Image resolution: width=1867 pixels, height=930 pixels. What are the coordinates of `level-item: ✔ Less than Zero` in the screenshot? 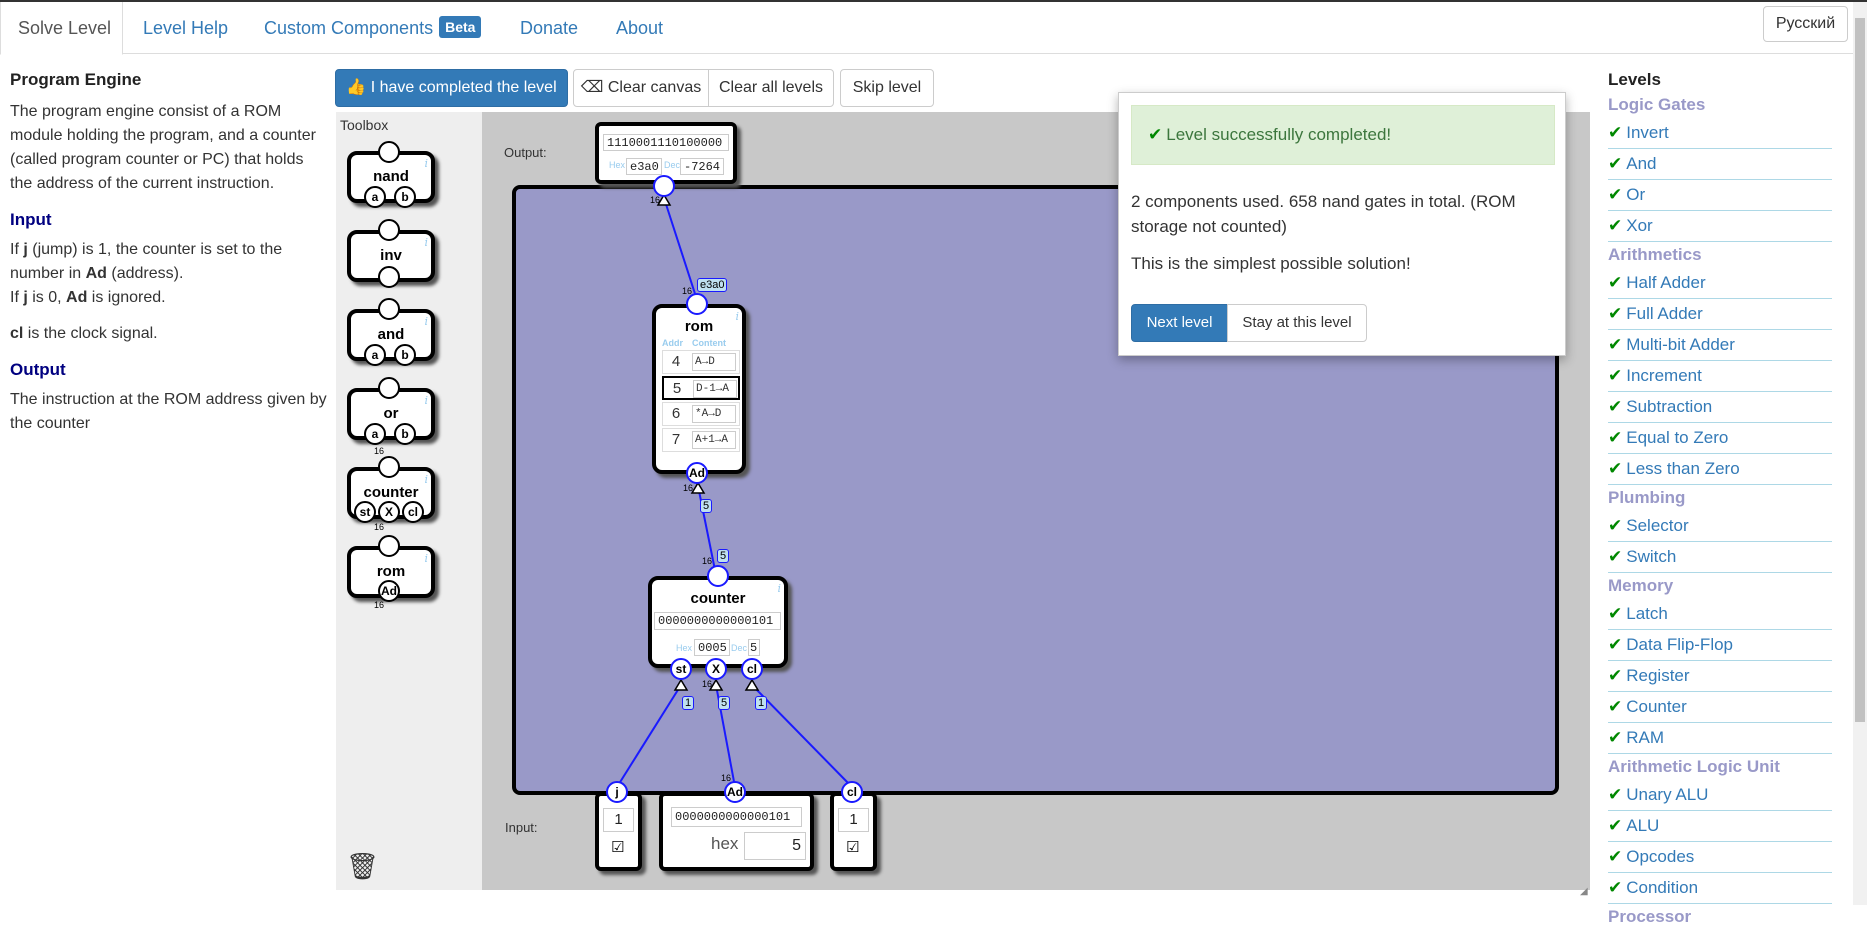 It's located at (1720, 469).